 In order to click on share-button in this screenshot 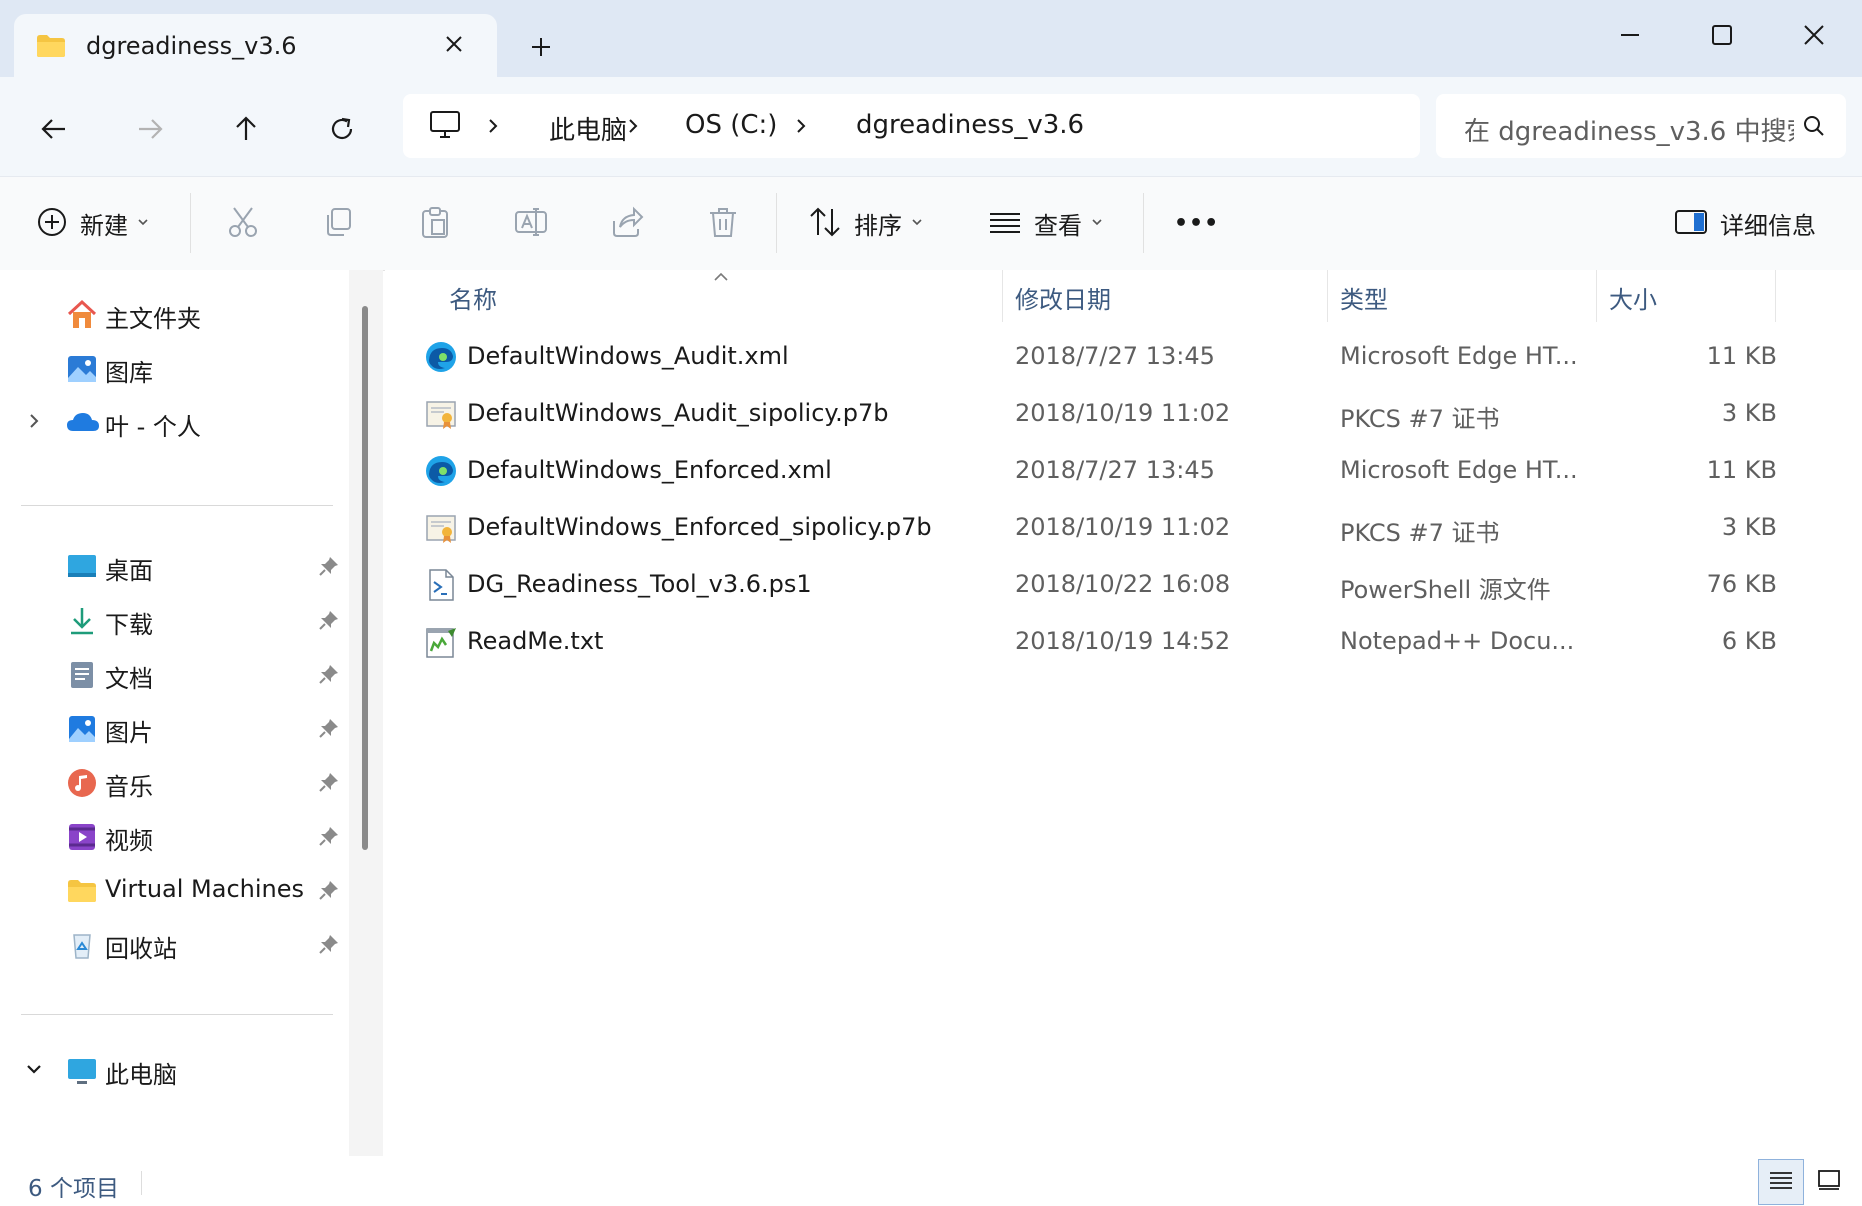, I will do `click(627, 223)`.